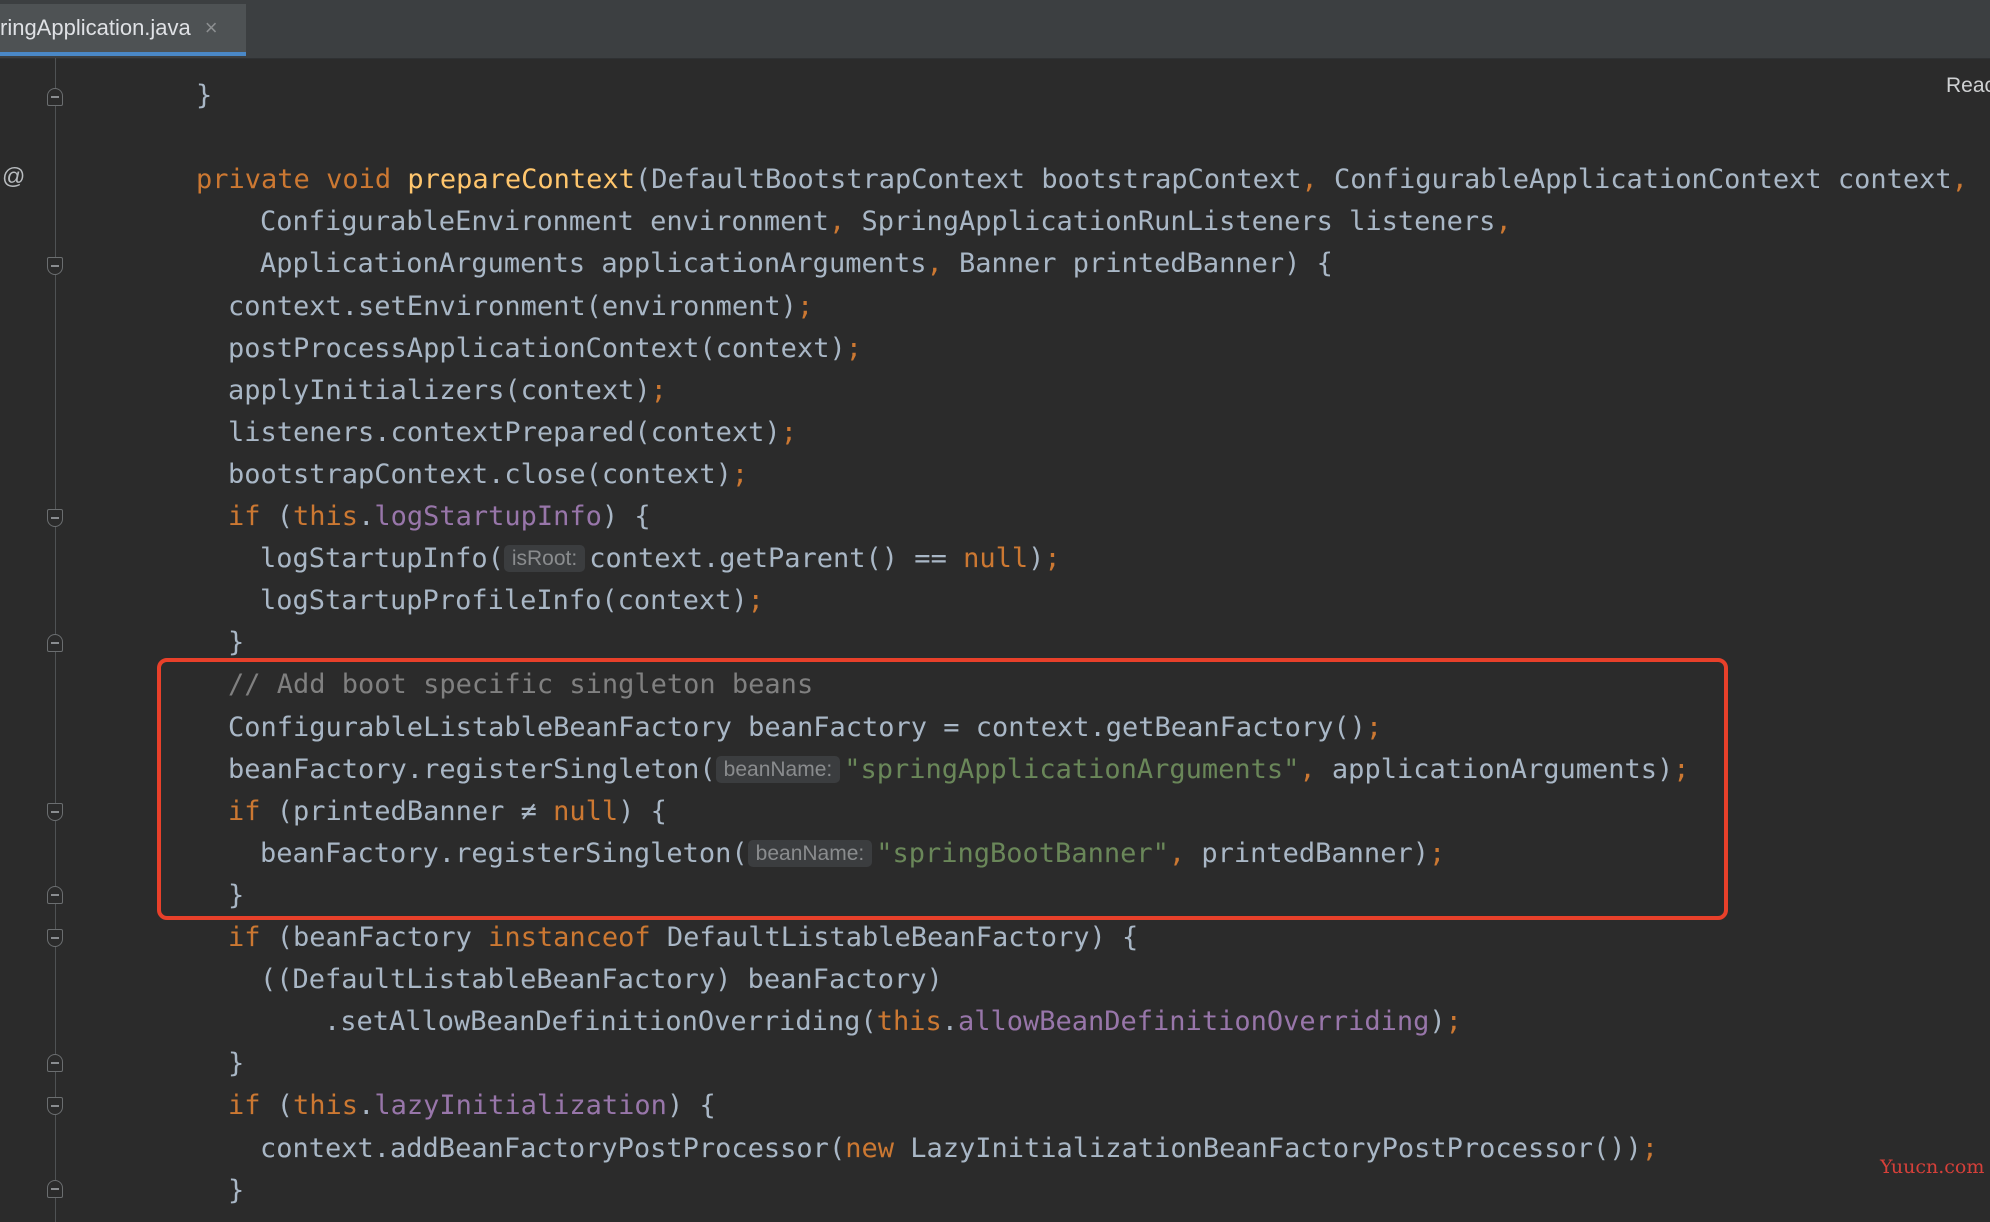 The image size is (1990, 1222). I want to click on code-token: logStartupProfileInfo(context), so click(504, 601).